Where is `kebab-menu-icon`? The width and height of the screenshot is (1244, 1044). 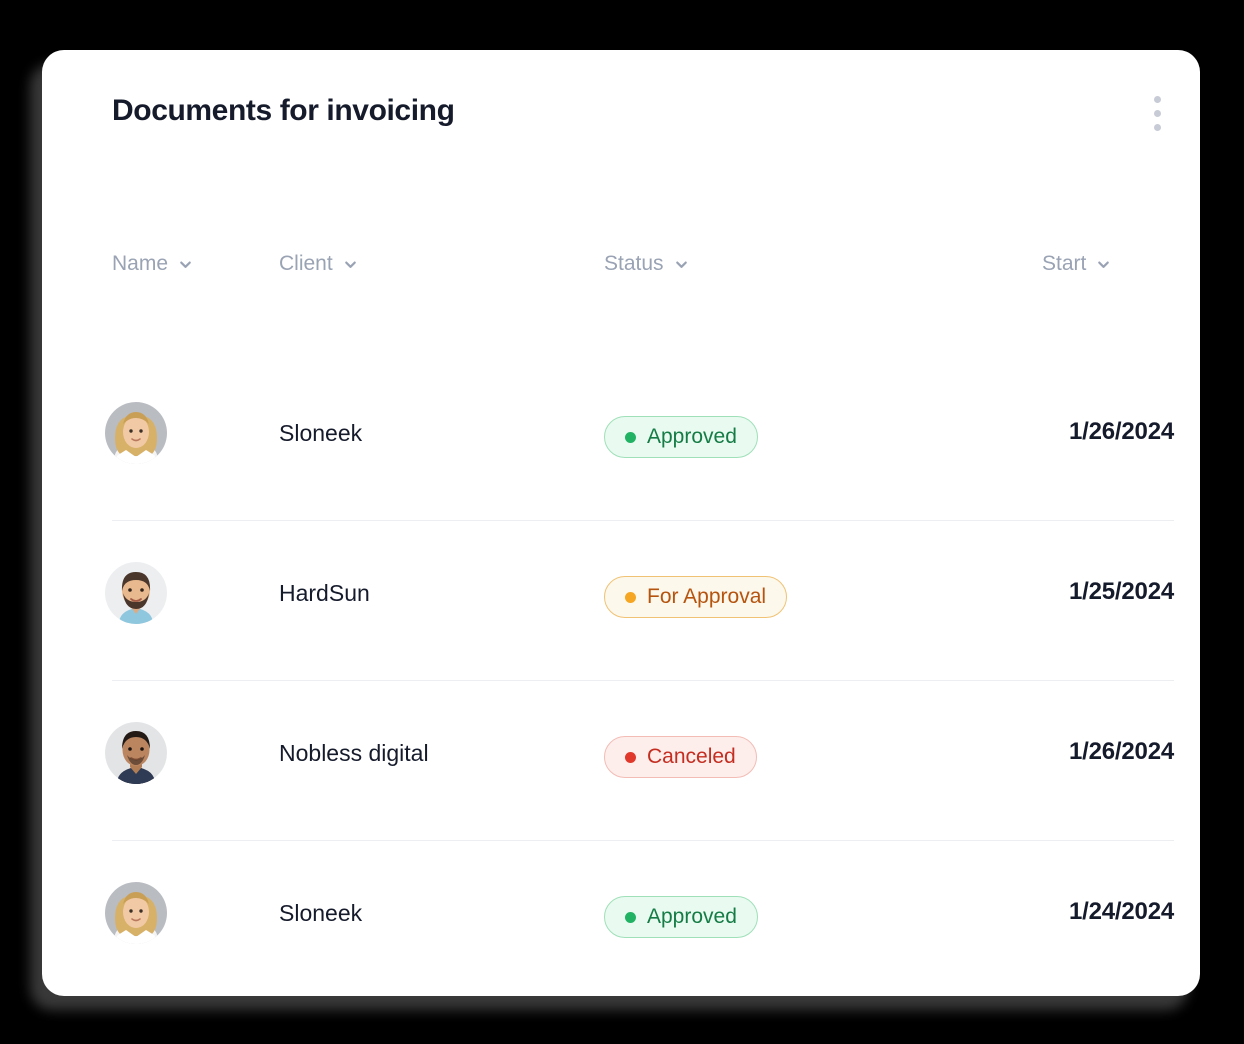
kebab-menu-icon is located at coordinates (1157, 113).